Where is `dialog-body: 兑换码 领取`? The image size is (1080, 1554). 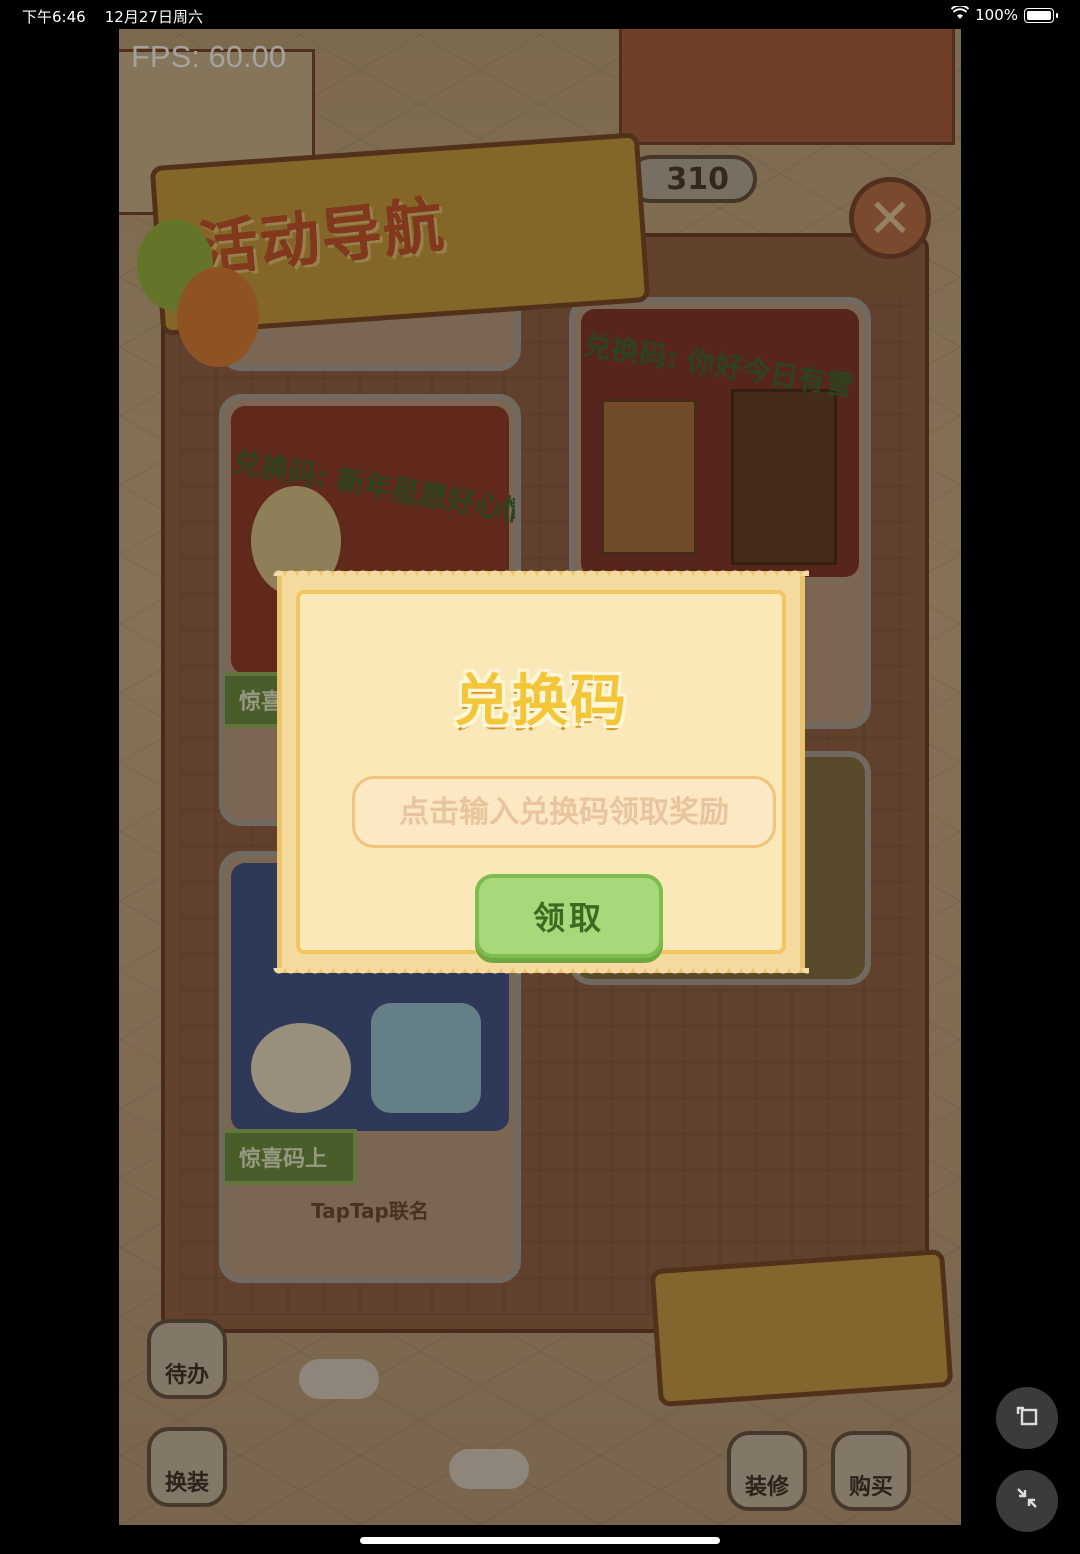
dialog-body: 兑换码 领取 is located at coordinates (541, 774).